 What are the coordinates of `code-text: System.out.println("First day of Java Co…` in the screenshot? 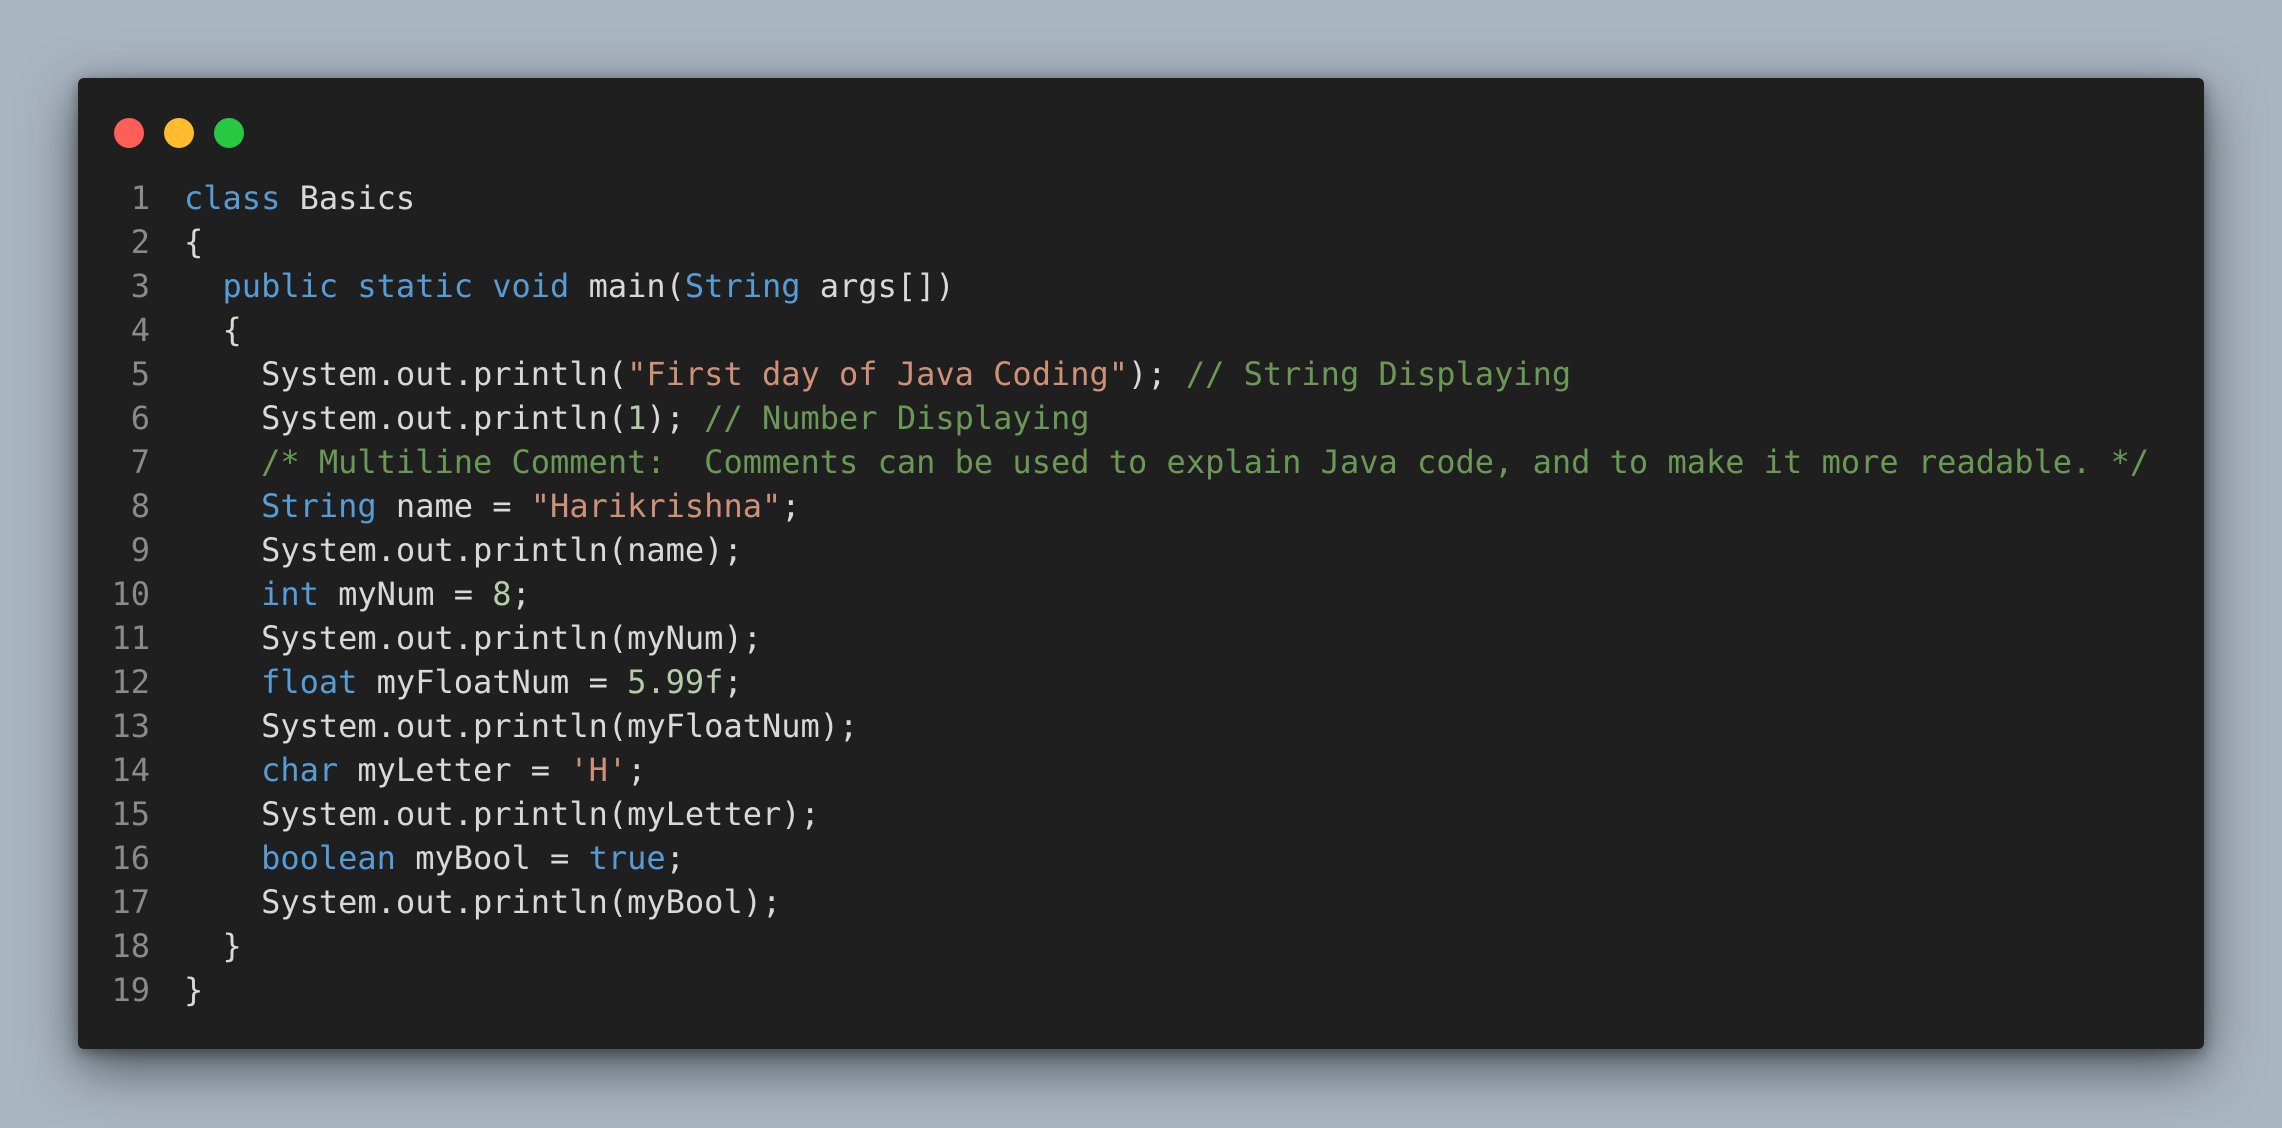 It's located at (877, 374).